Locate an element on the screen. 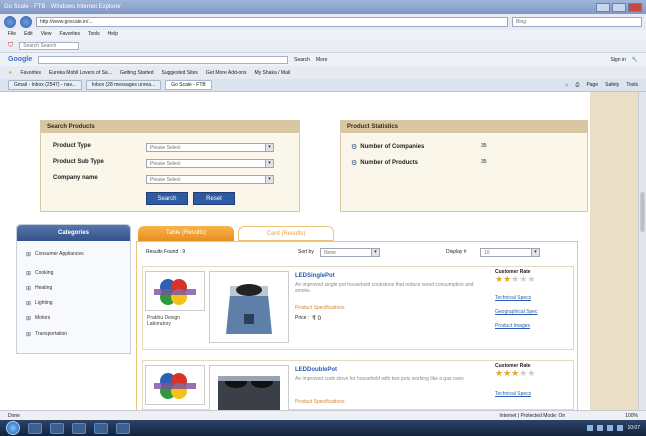  menu-edit: Edit is located at coordinates (28, 35).